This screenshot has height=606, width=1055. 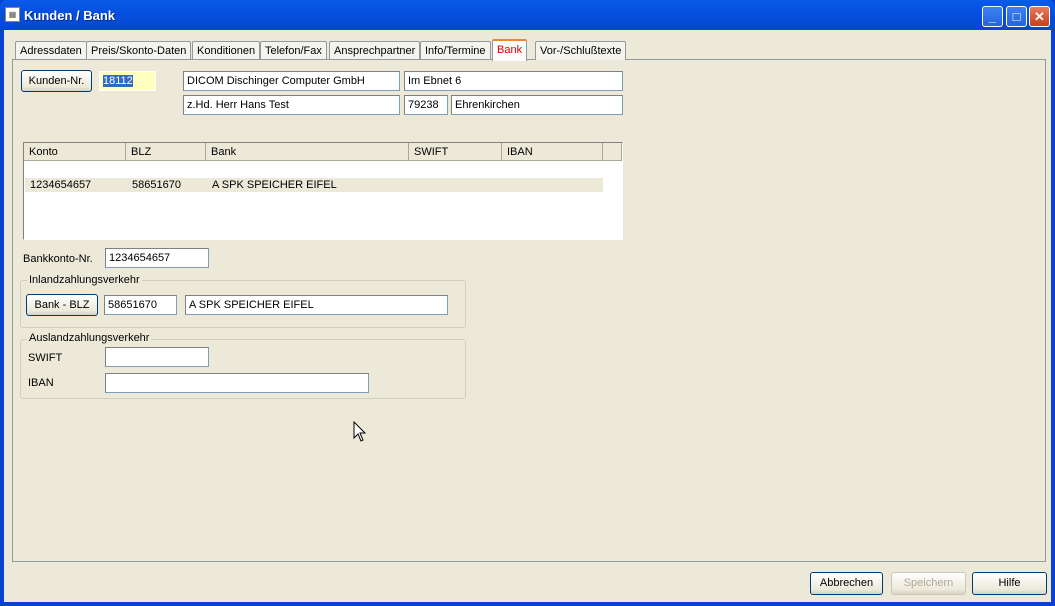 I want to click on city-field: Ehrenkirchen, so click(x=537, y=105).